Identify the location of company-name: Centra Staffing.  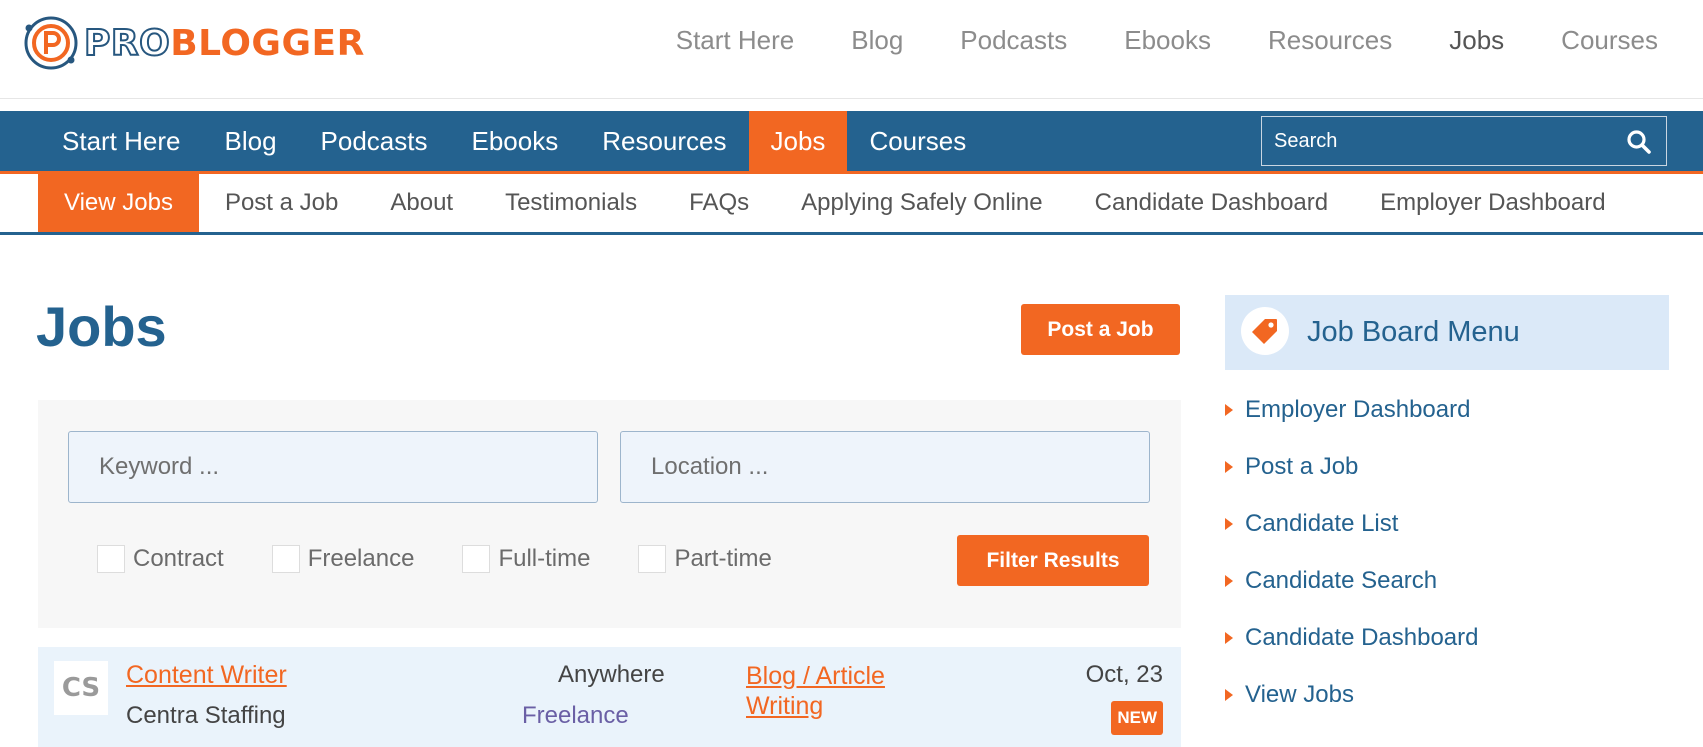
(206, 715).